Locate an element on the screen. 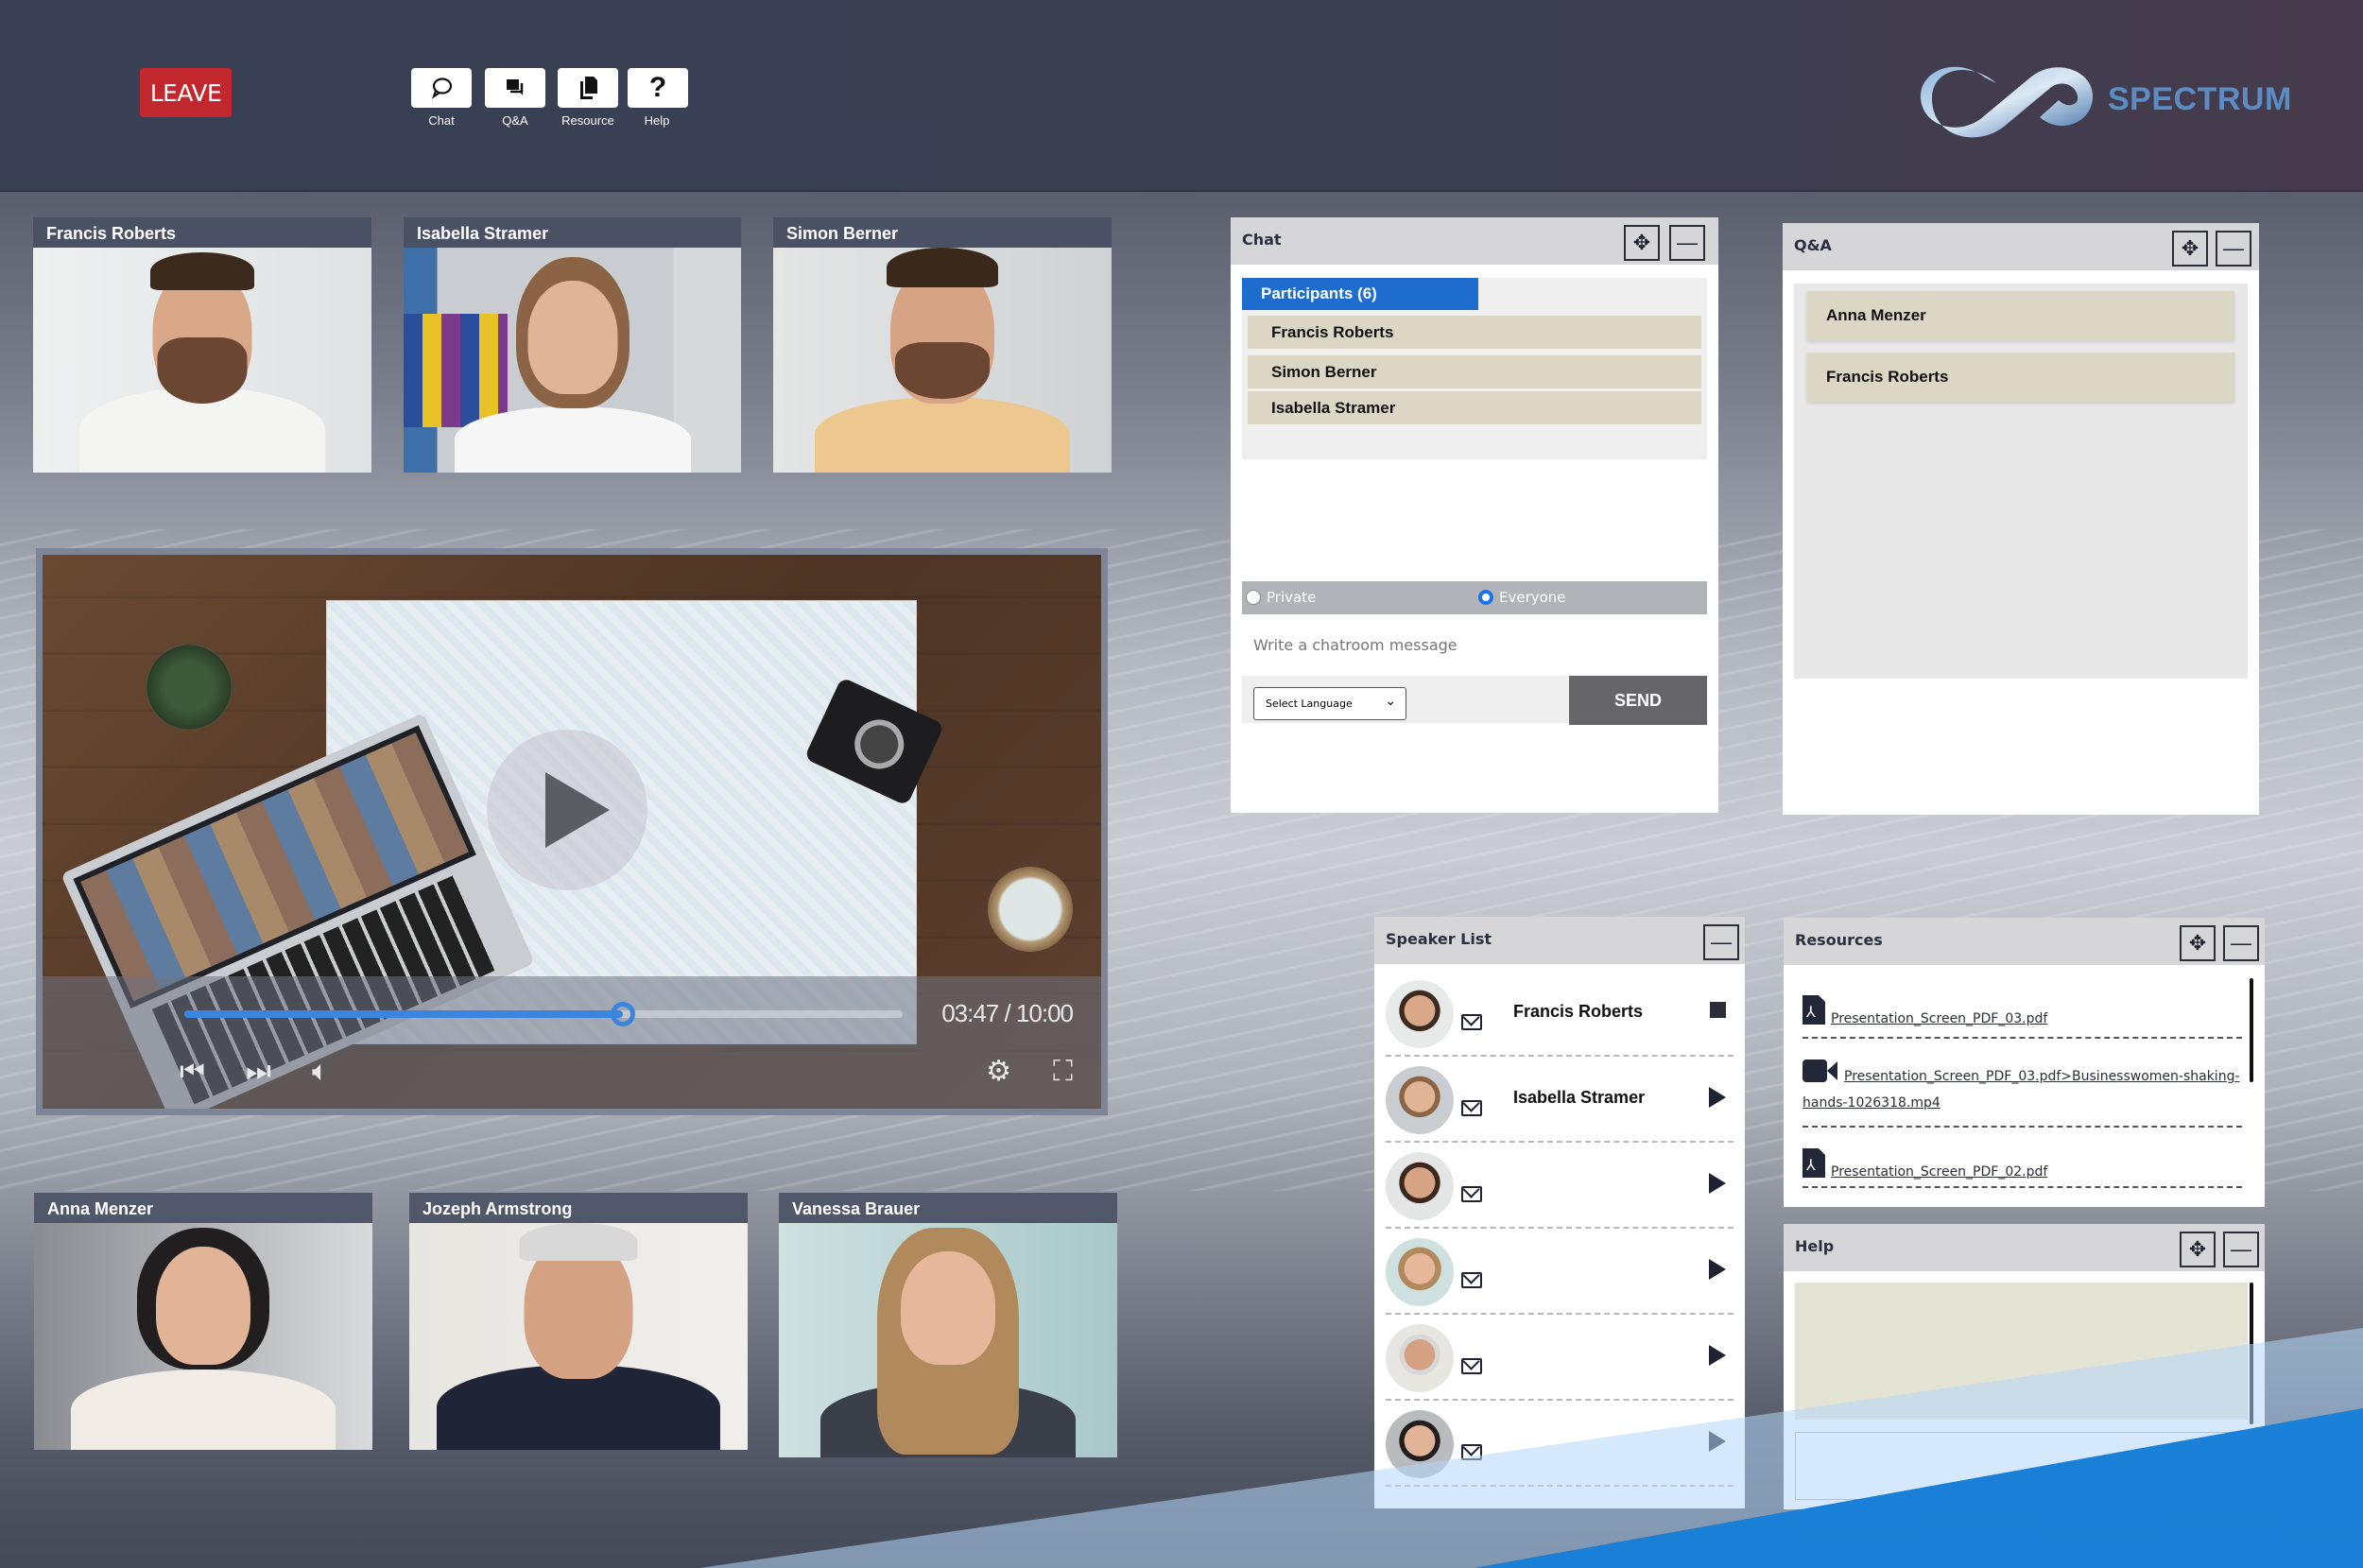 This screenshot has width=2363, height=1568. skip-forward-icon: ⏭ is located at coordinates (258, 1072).